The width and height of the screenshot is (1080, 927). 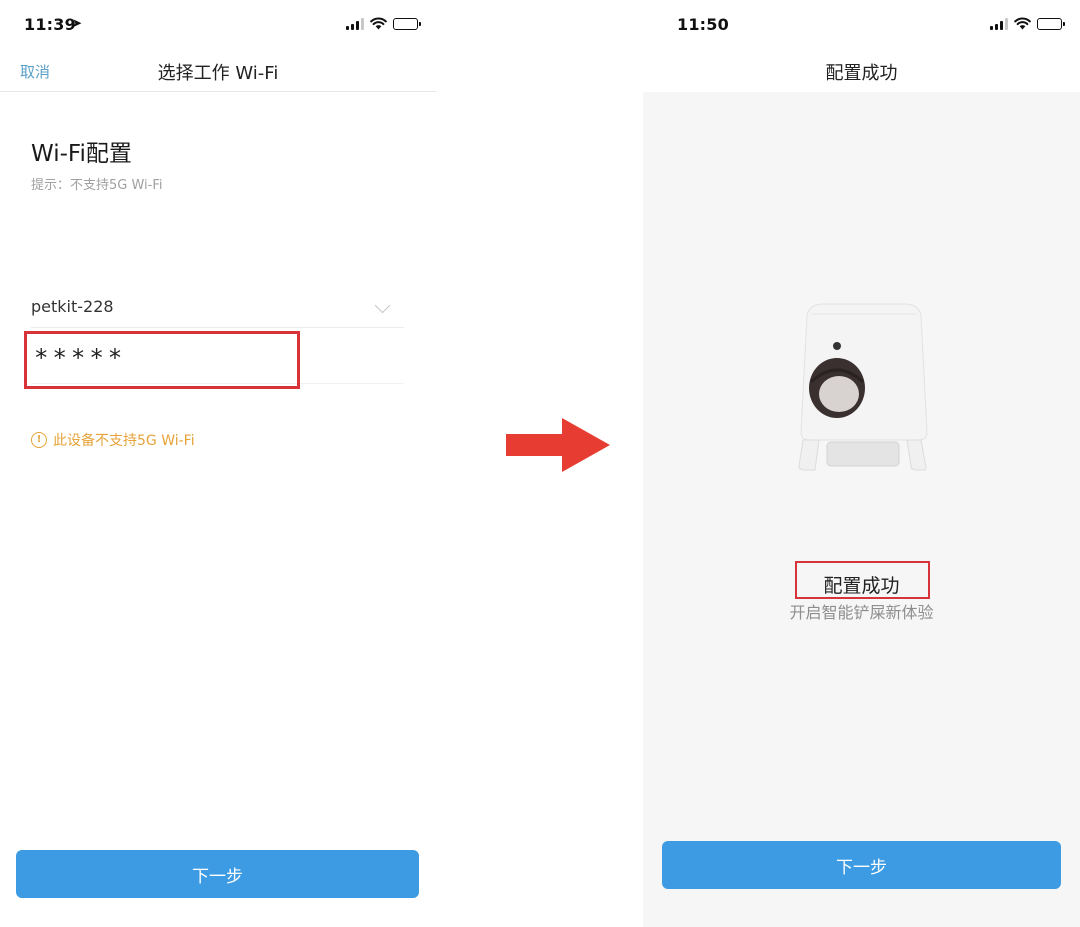 I want to click on status-time: 11:39, so click(x=50, y=24).